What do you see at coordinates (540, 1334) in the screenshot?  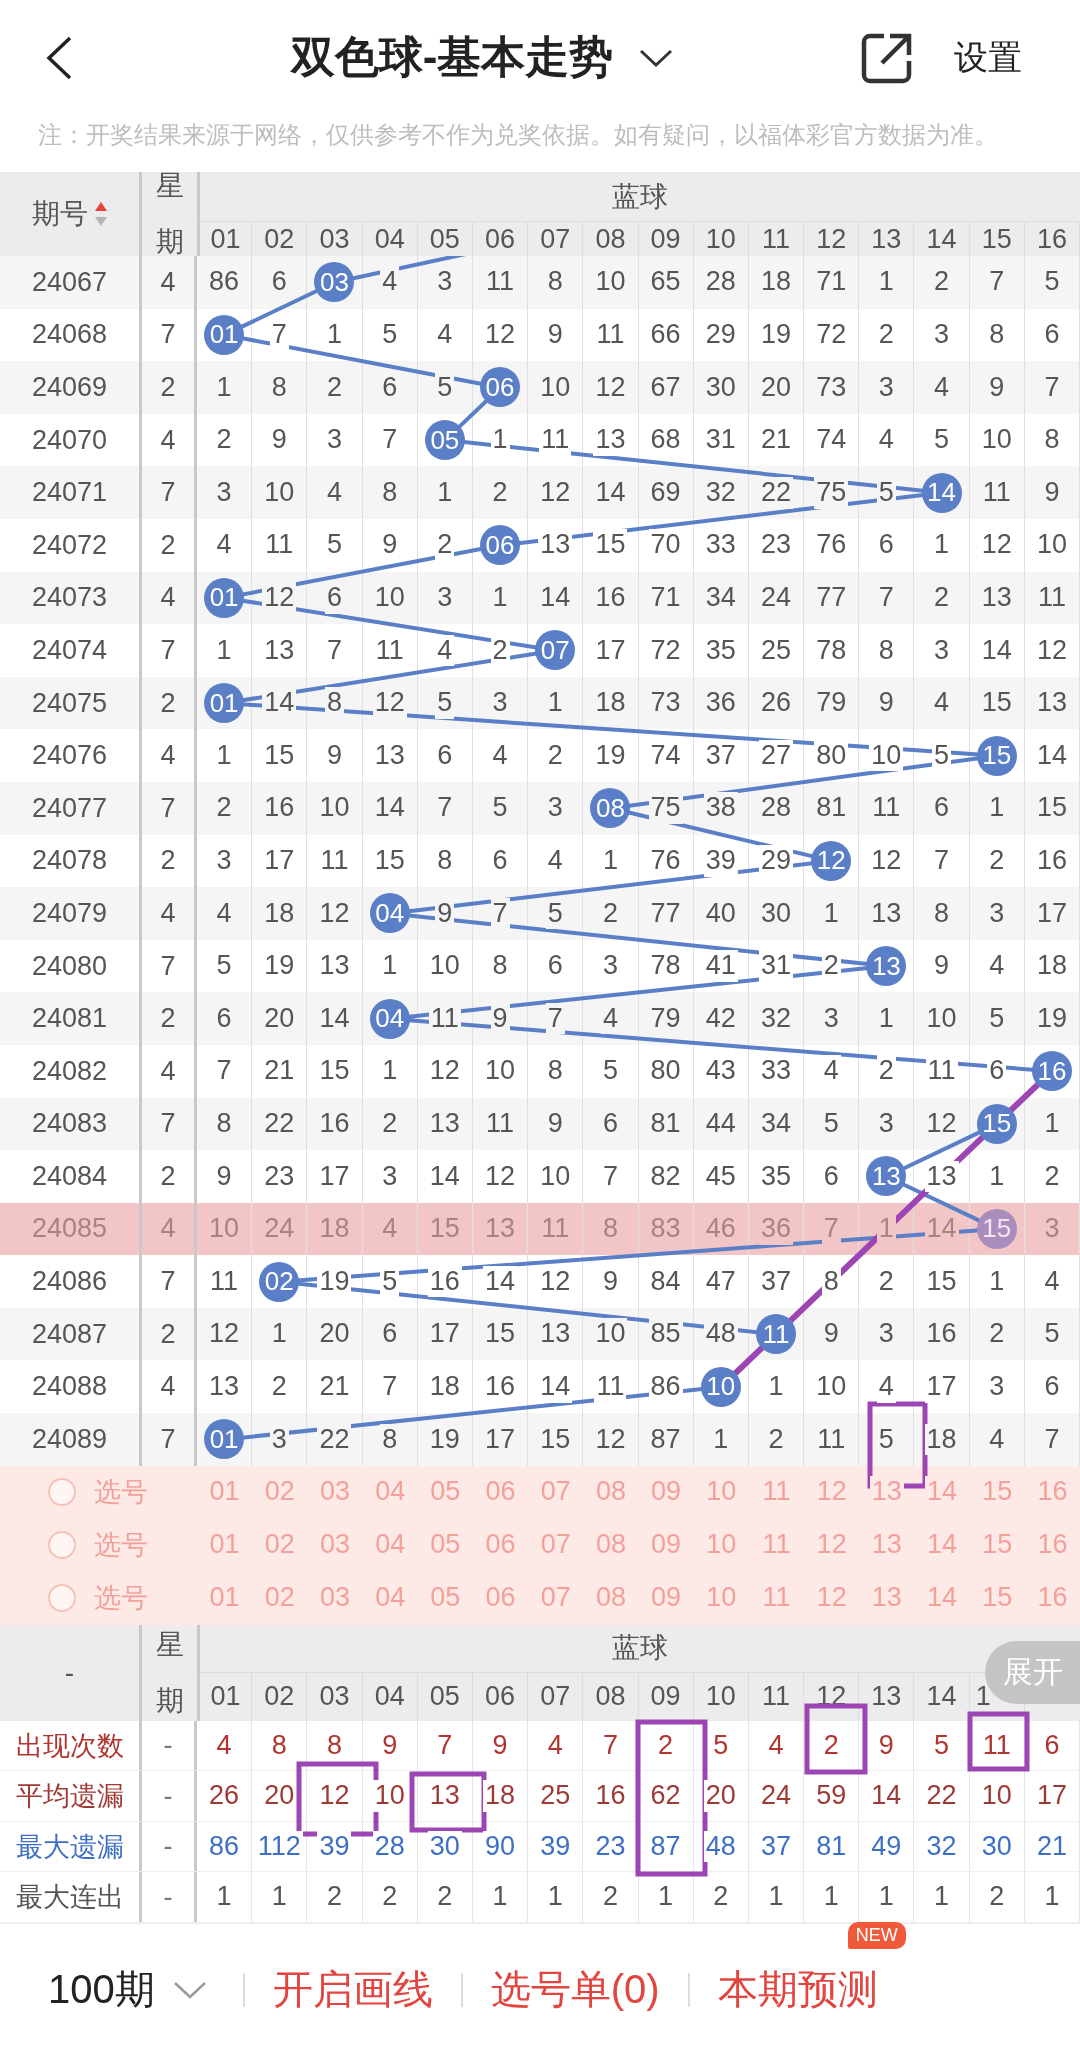 I see `table-row: 24087 2 12 1 20 6 17 15 13 10 85 48 11 9 3 16 2 5` at bounding box center [540, 1334].